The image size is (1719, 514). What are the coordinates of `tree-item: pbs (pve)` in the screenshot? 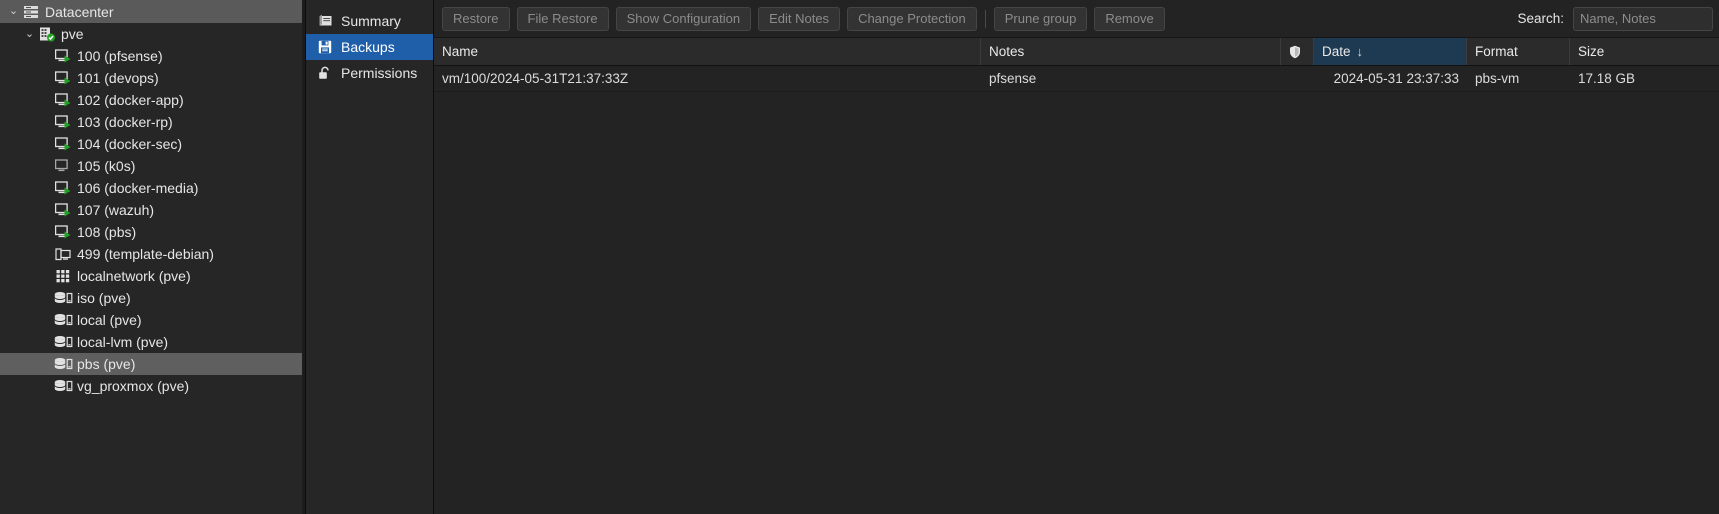 It's located at (152, 364).